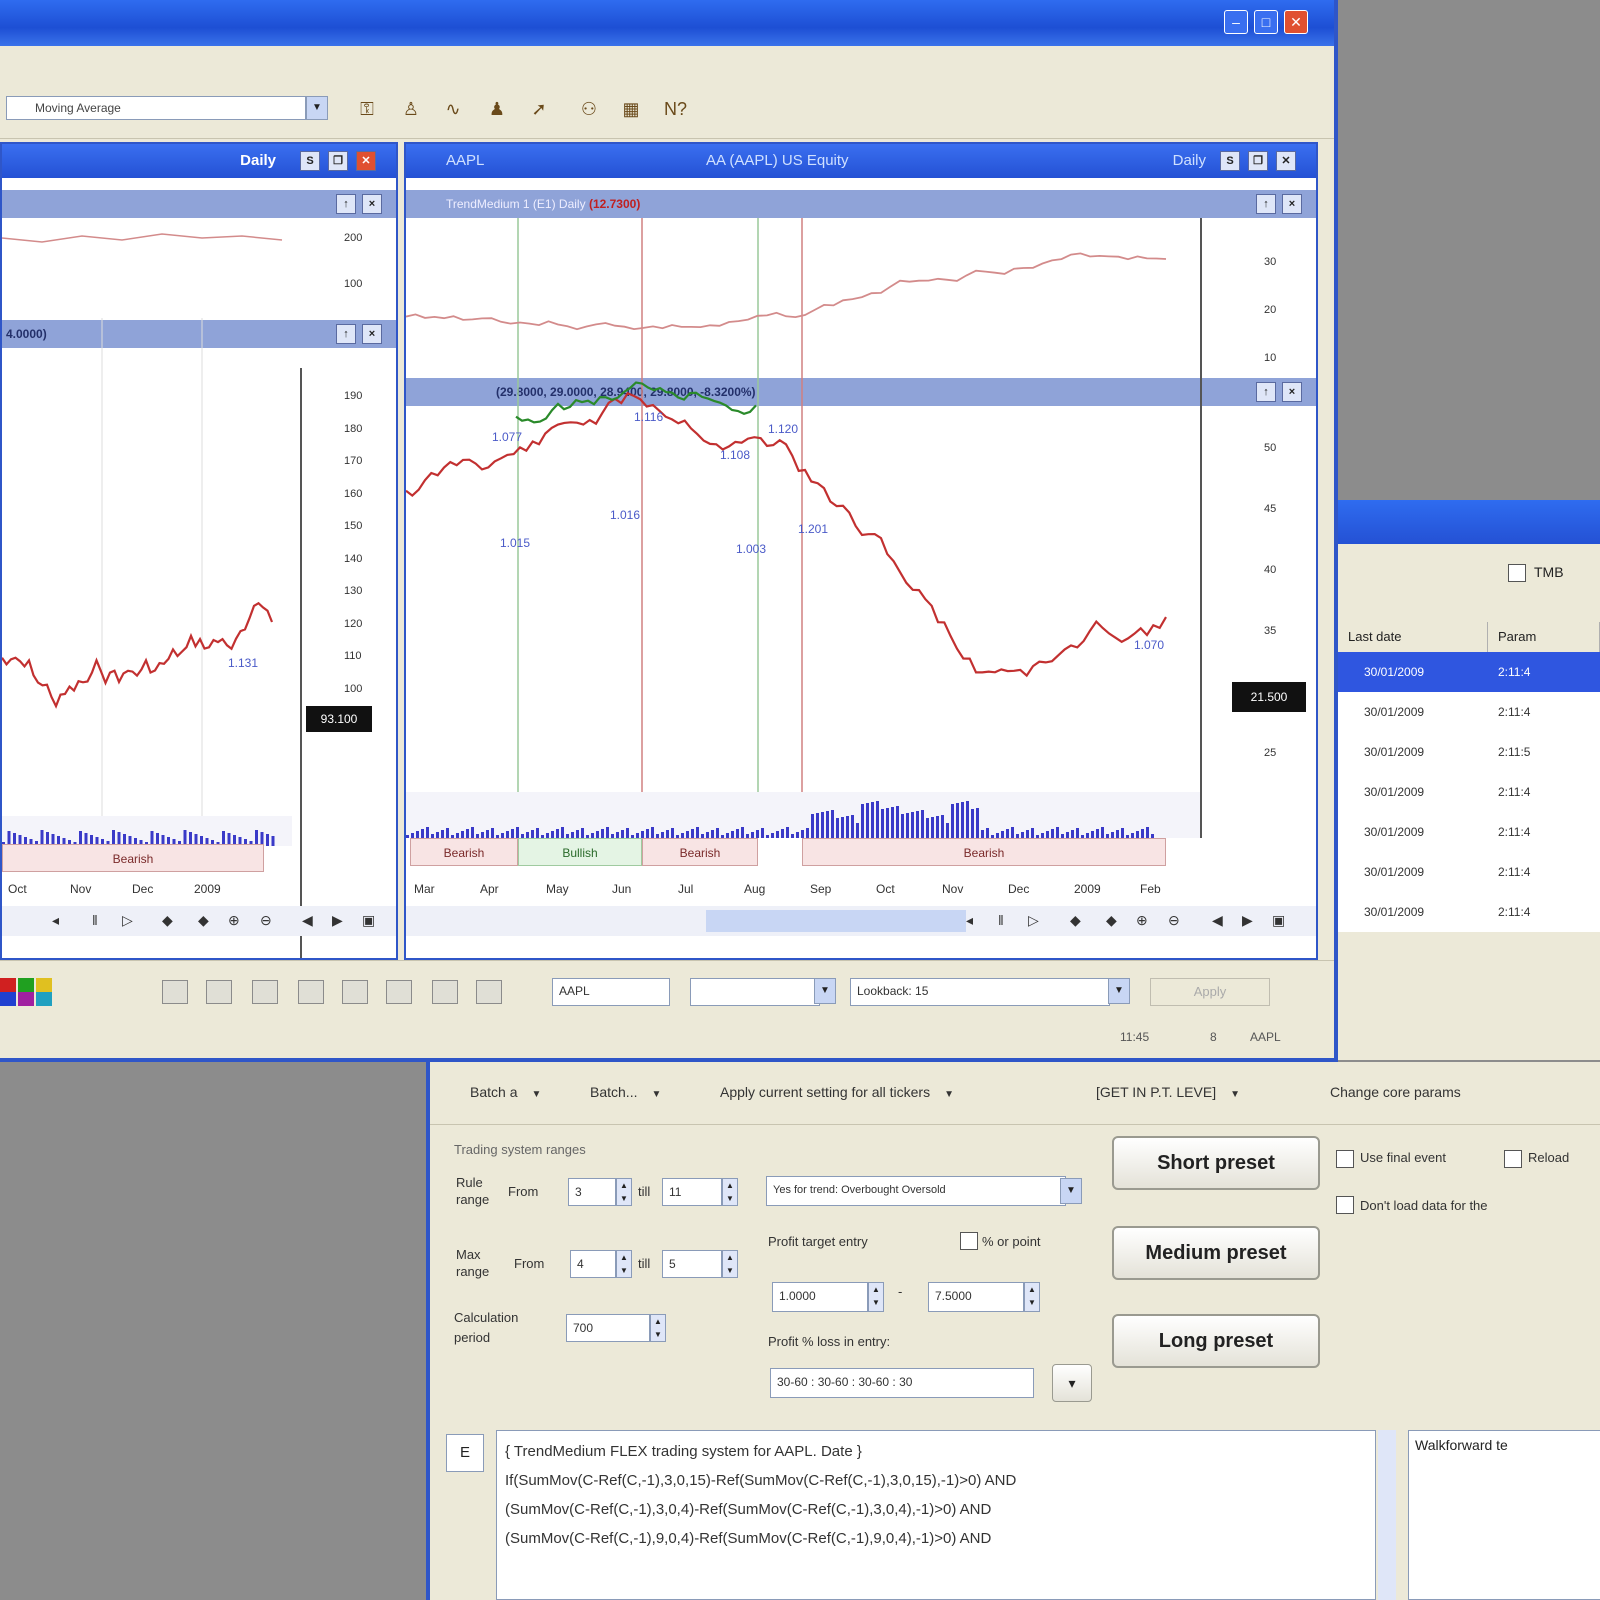 This screenshot has height=1600, width=1600. What do you see at coordinates (1168, 1092) in the screenshot?
I see `menu-item: [GET IN P.T. LEVE] ▼` at bounding box center [1168, 1092].